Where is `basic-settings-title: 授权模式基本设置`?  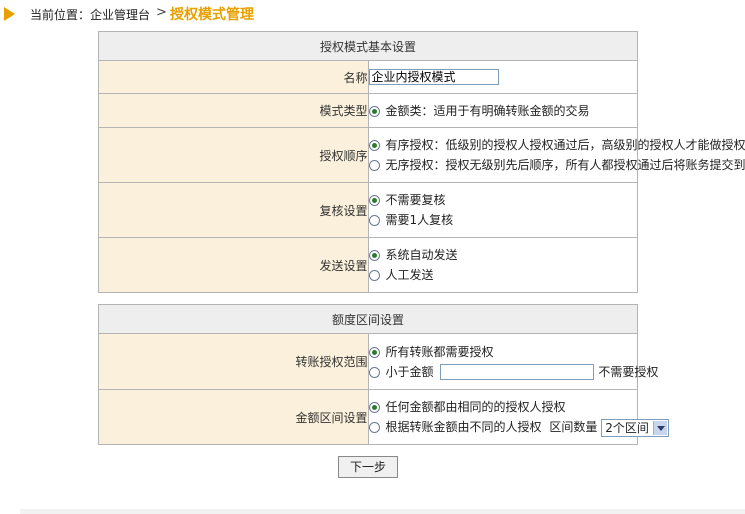 basic-settings-title: 授权模式基本设置 is located at coordinates (368, 46).